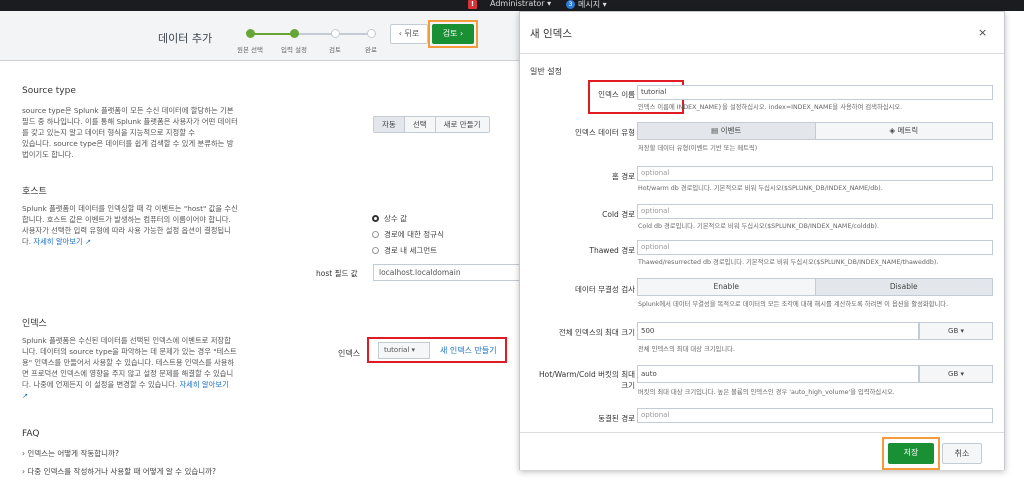 This screenshot has width=1024, height=502. Describe the element at coordinates (911, 453) in the screenshot. I see `save-button: 저장` at that location.